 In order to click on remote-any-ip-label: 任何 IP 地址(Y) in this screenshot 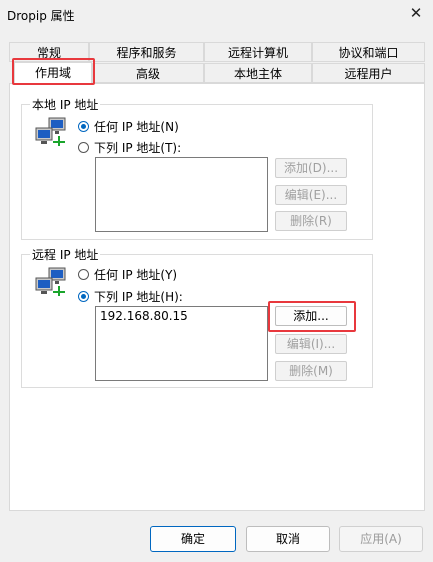, I will do `click(136, 275)`.